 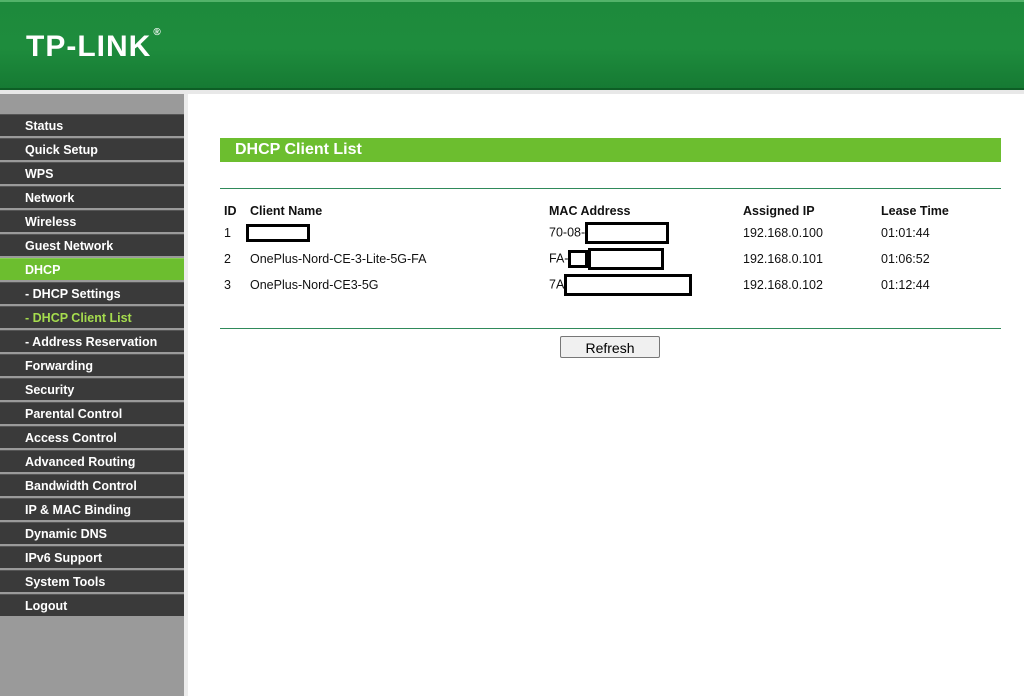 I want to click on header-banner: TP-LINK ®, so click(x=512, y=45).